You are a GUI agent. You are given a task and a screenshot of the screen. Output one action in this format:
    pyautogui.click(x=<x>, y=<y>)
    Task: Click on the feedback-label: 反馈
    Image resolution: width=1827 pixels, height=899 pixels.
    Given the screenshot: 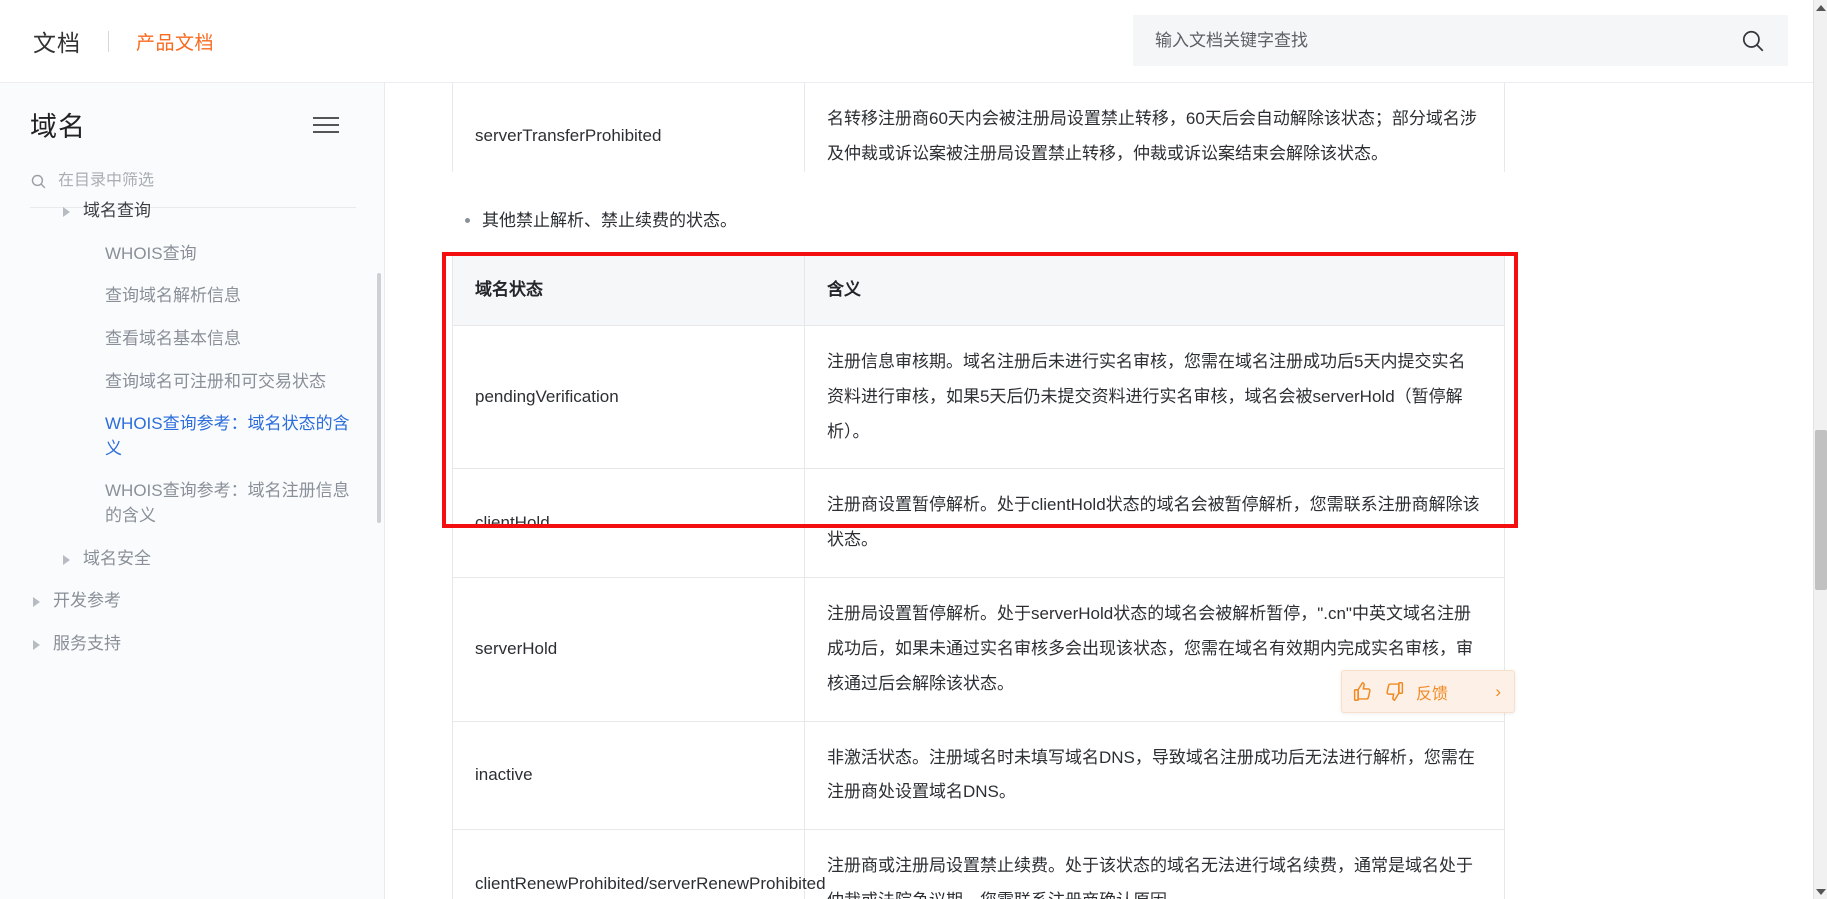 What is the action you would take?
    pyautogui.click(x=1432, y=692)
    